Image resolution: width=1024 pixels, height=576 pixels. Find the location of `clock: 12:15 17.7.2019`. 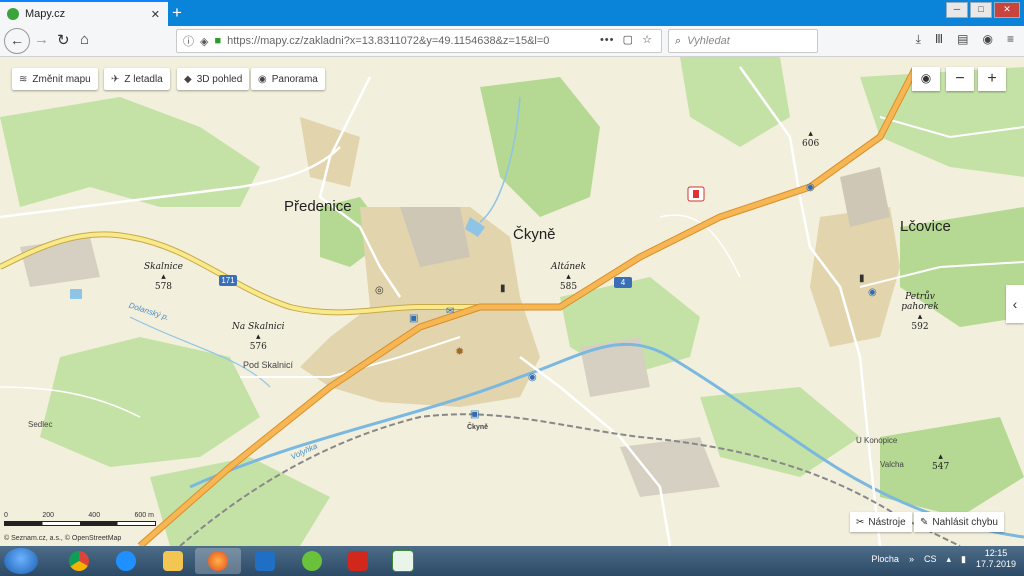

clock: 12:15 17.7.2019 is located at coordinates (996, 559).